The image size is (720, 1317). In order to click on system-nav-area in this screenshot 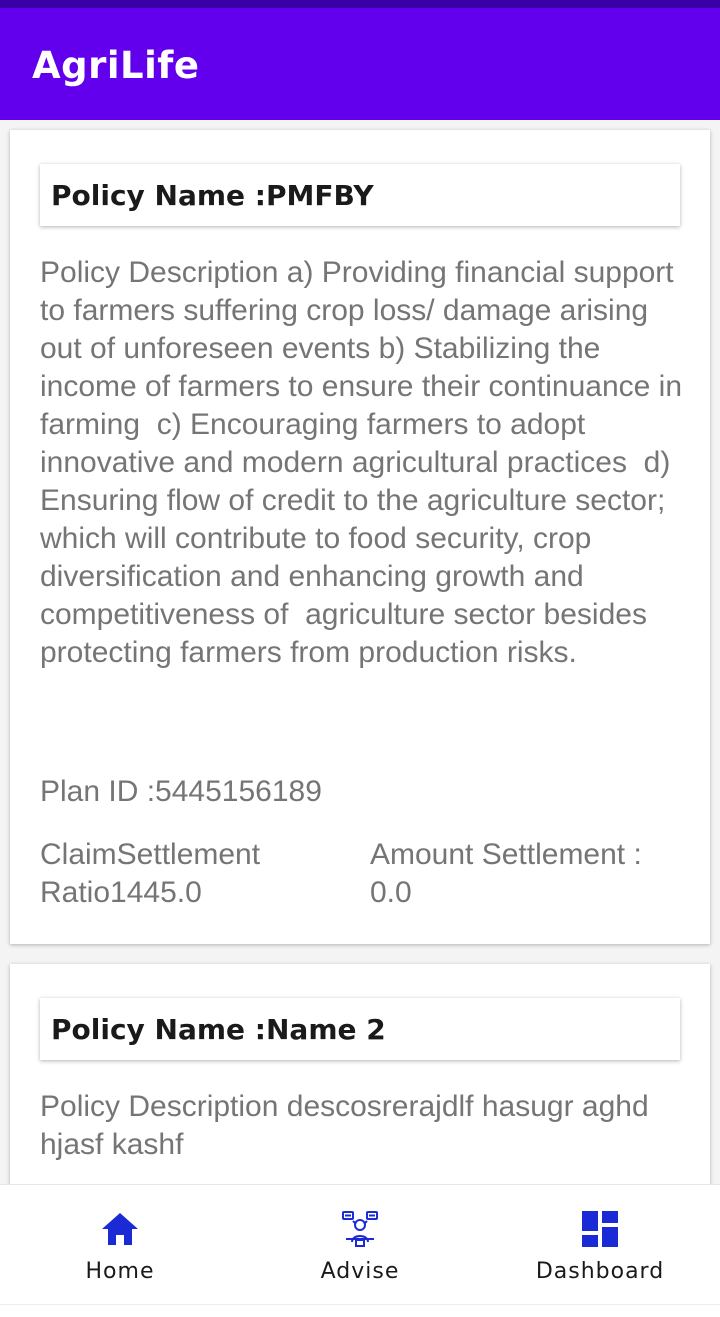, I will do `click(360, 1310)`.